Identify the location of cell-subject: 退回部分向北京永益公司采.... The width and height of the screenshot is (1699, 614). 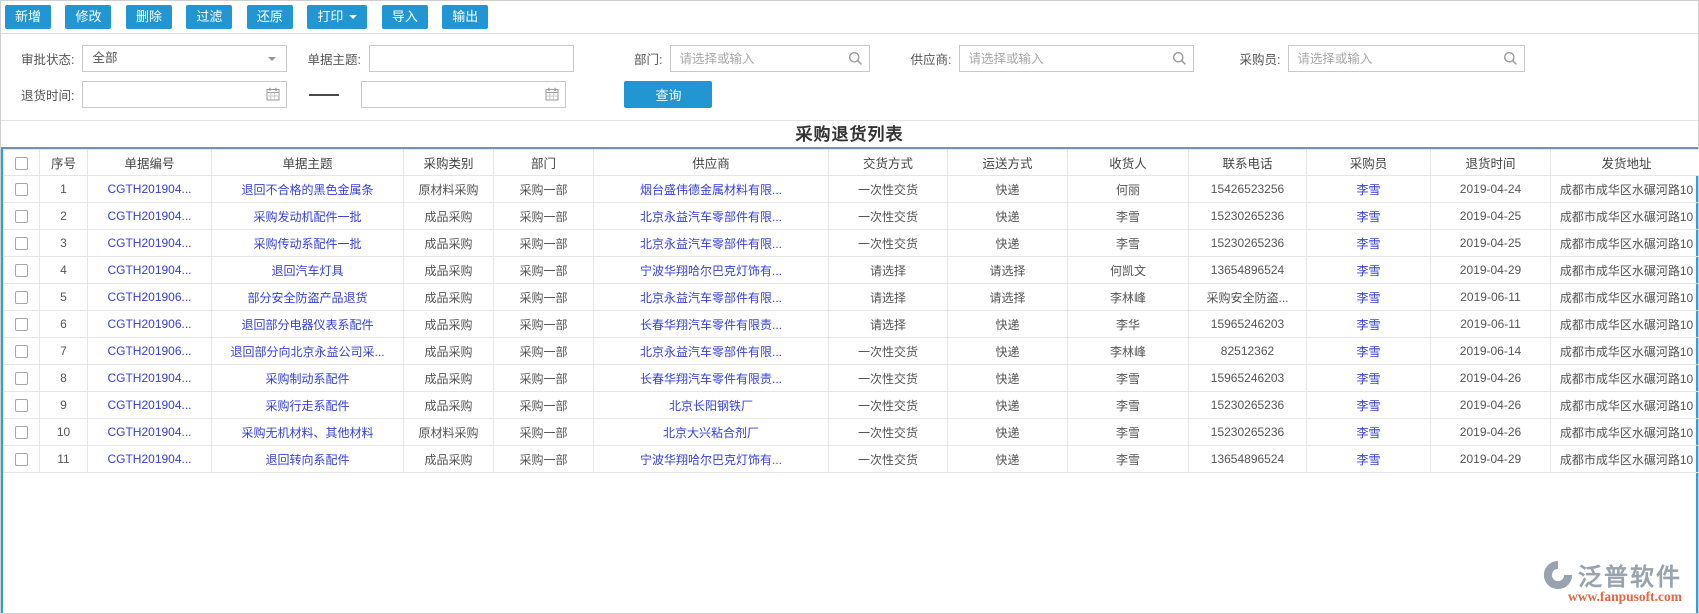
(307, 351).